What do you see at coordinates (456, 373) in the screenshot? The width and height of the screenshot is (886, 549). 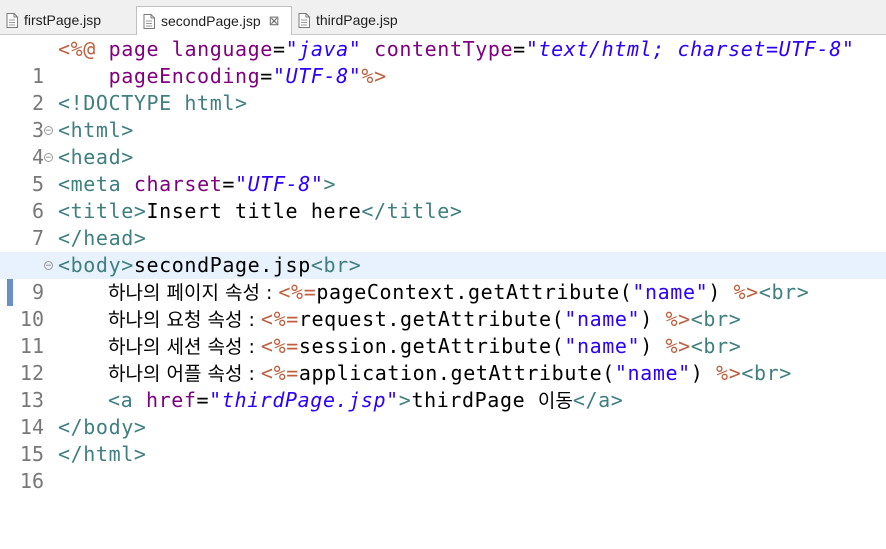 I see `java-expr: application.getAttribute(` at bounding box center [456, 373].